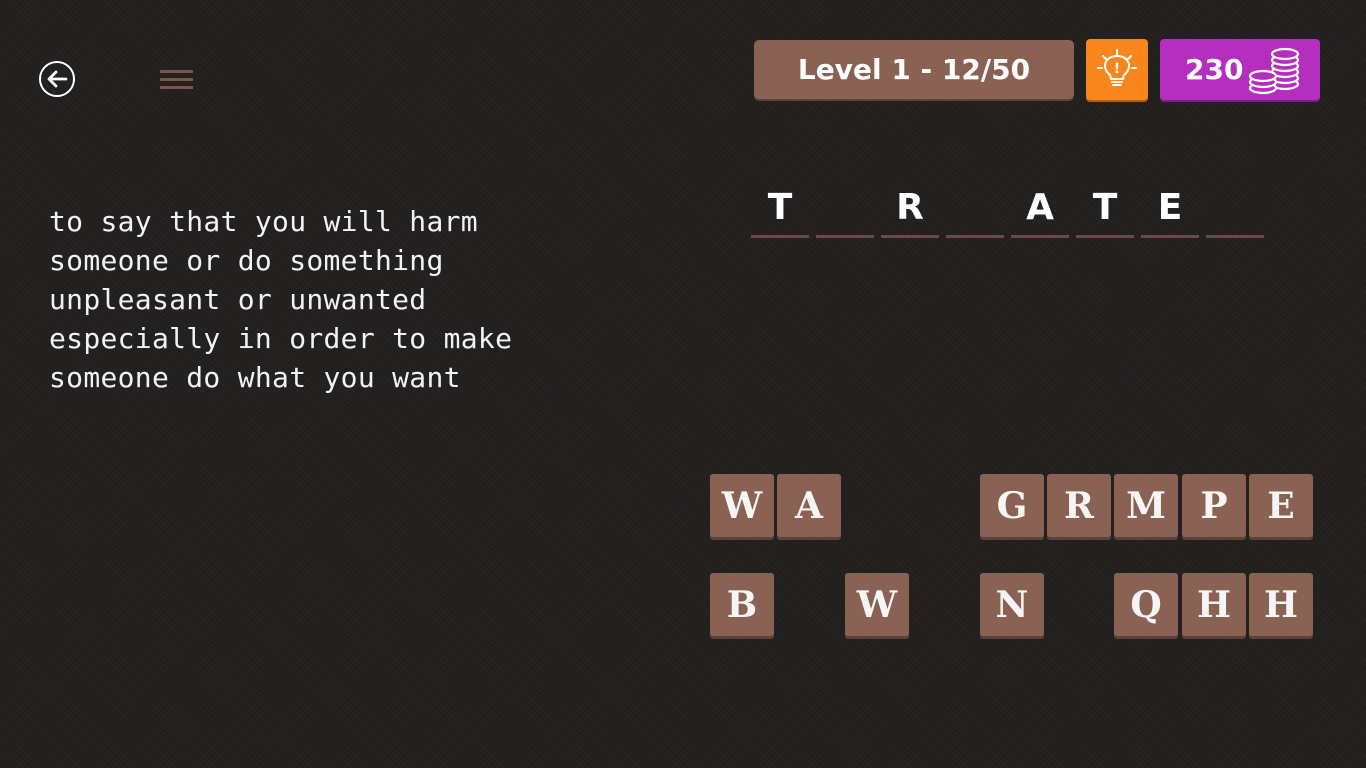 Image resolution: width=1366 pixels, height=768 pixels. What do you see at coordinates (255, 377) in the screenshot?
I see `clue-line: someone do what you want` at bounding box center [255, 377].